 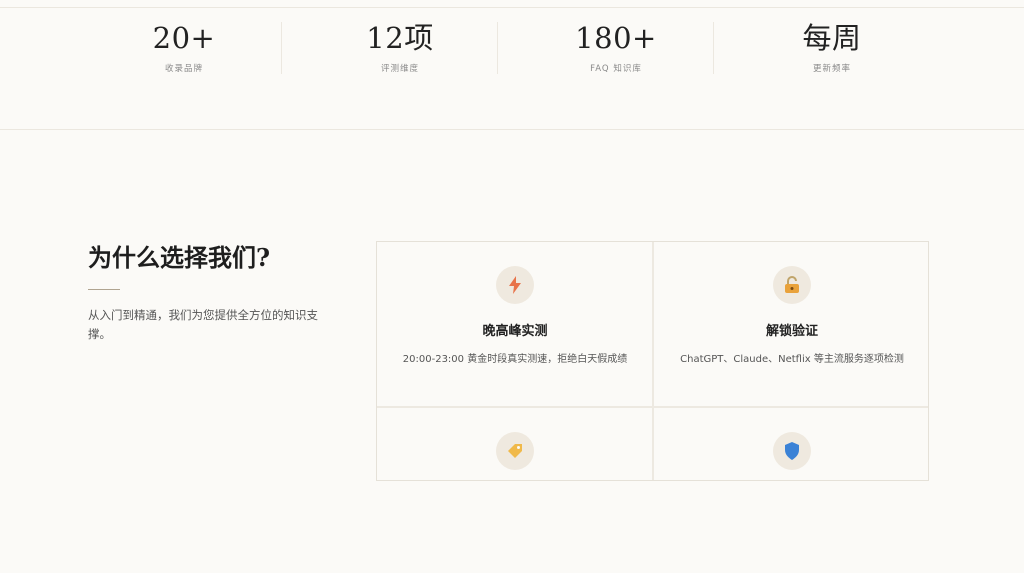 I want to click on stat-frequency: 每周 更新频率, so click(x=832, y=47).